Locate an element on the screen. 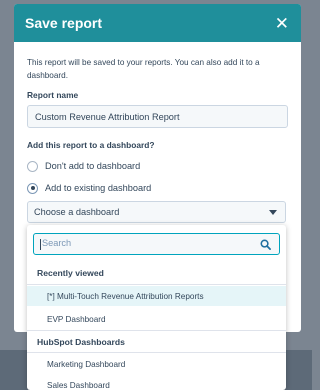 This screenshot has width=320, height=390. report-name-label: Report name is located at coordinates (53, 95).